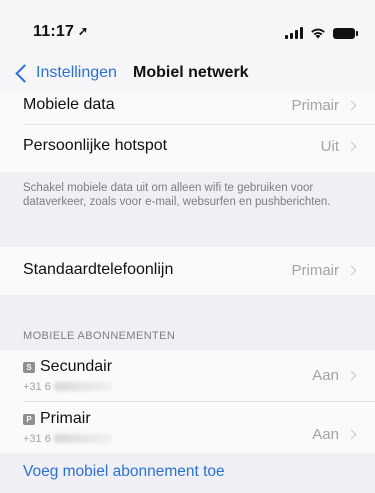 The width and height of the screenshot is (375, 493). I want to click on sim-card-icon: S, so click(29, 367).